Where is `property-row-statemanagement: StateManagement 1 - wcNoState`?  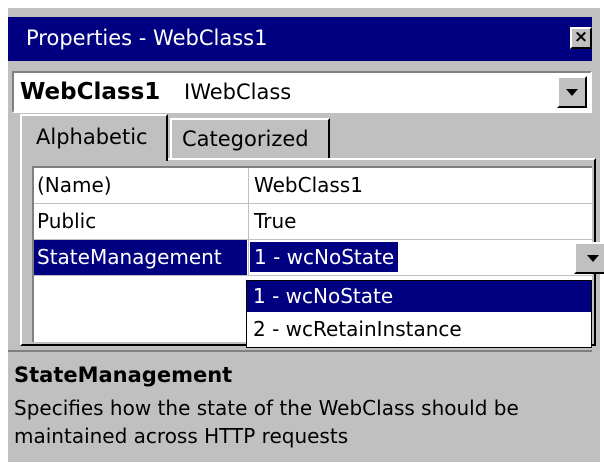 property-row-statemanagement: StateManagement 1 - wcNoState is located at coordinates (319, 258).